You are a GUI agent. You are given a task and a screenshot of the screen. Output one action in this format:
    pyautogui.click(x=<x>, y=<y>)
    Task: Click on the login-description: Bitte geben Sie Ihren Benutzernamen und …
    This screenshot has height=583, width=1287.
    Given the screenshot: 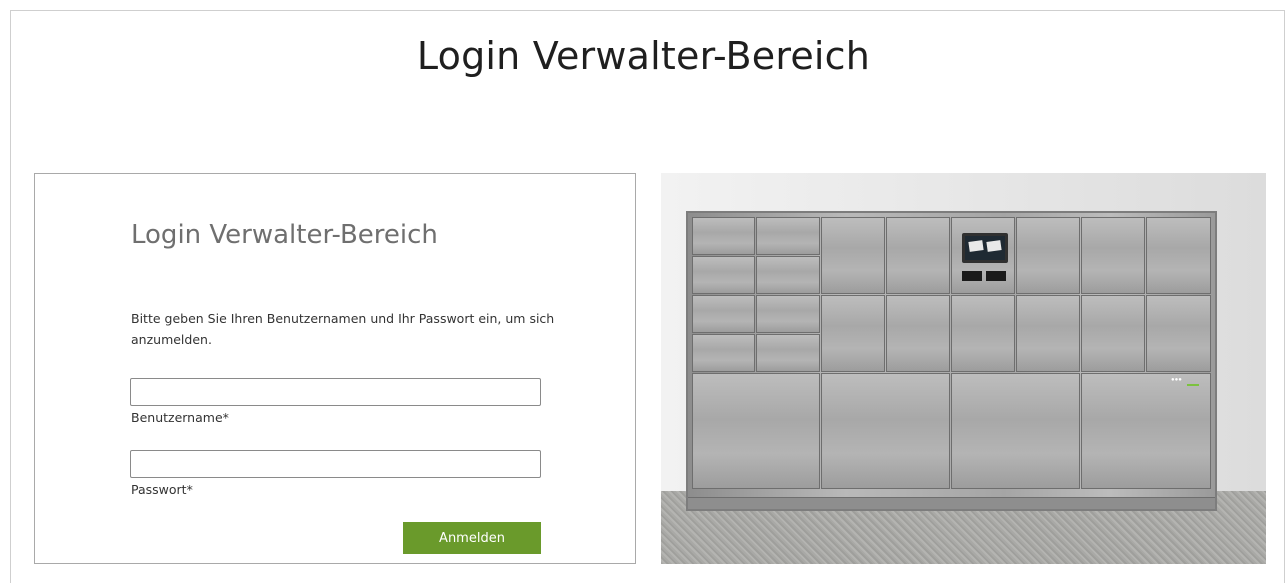 What is the action you would take?
    pyautogui.click(x=343, y=329)
    